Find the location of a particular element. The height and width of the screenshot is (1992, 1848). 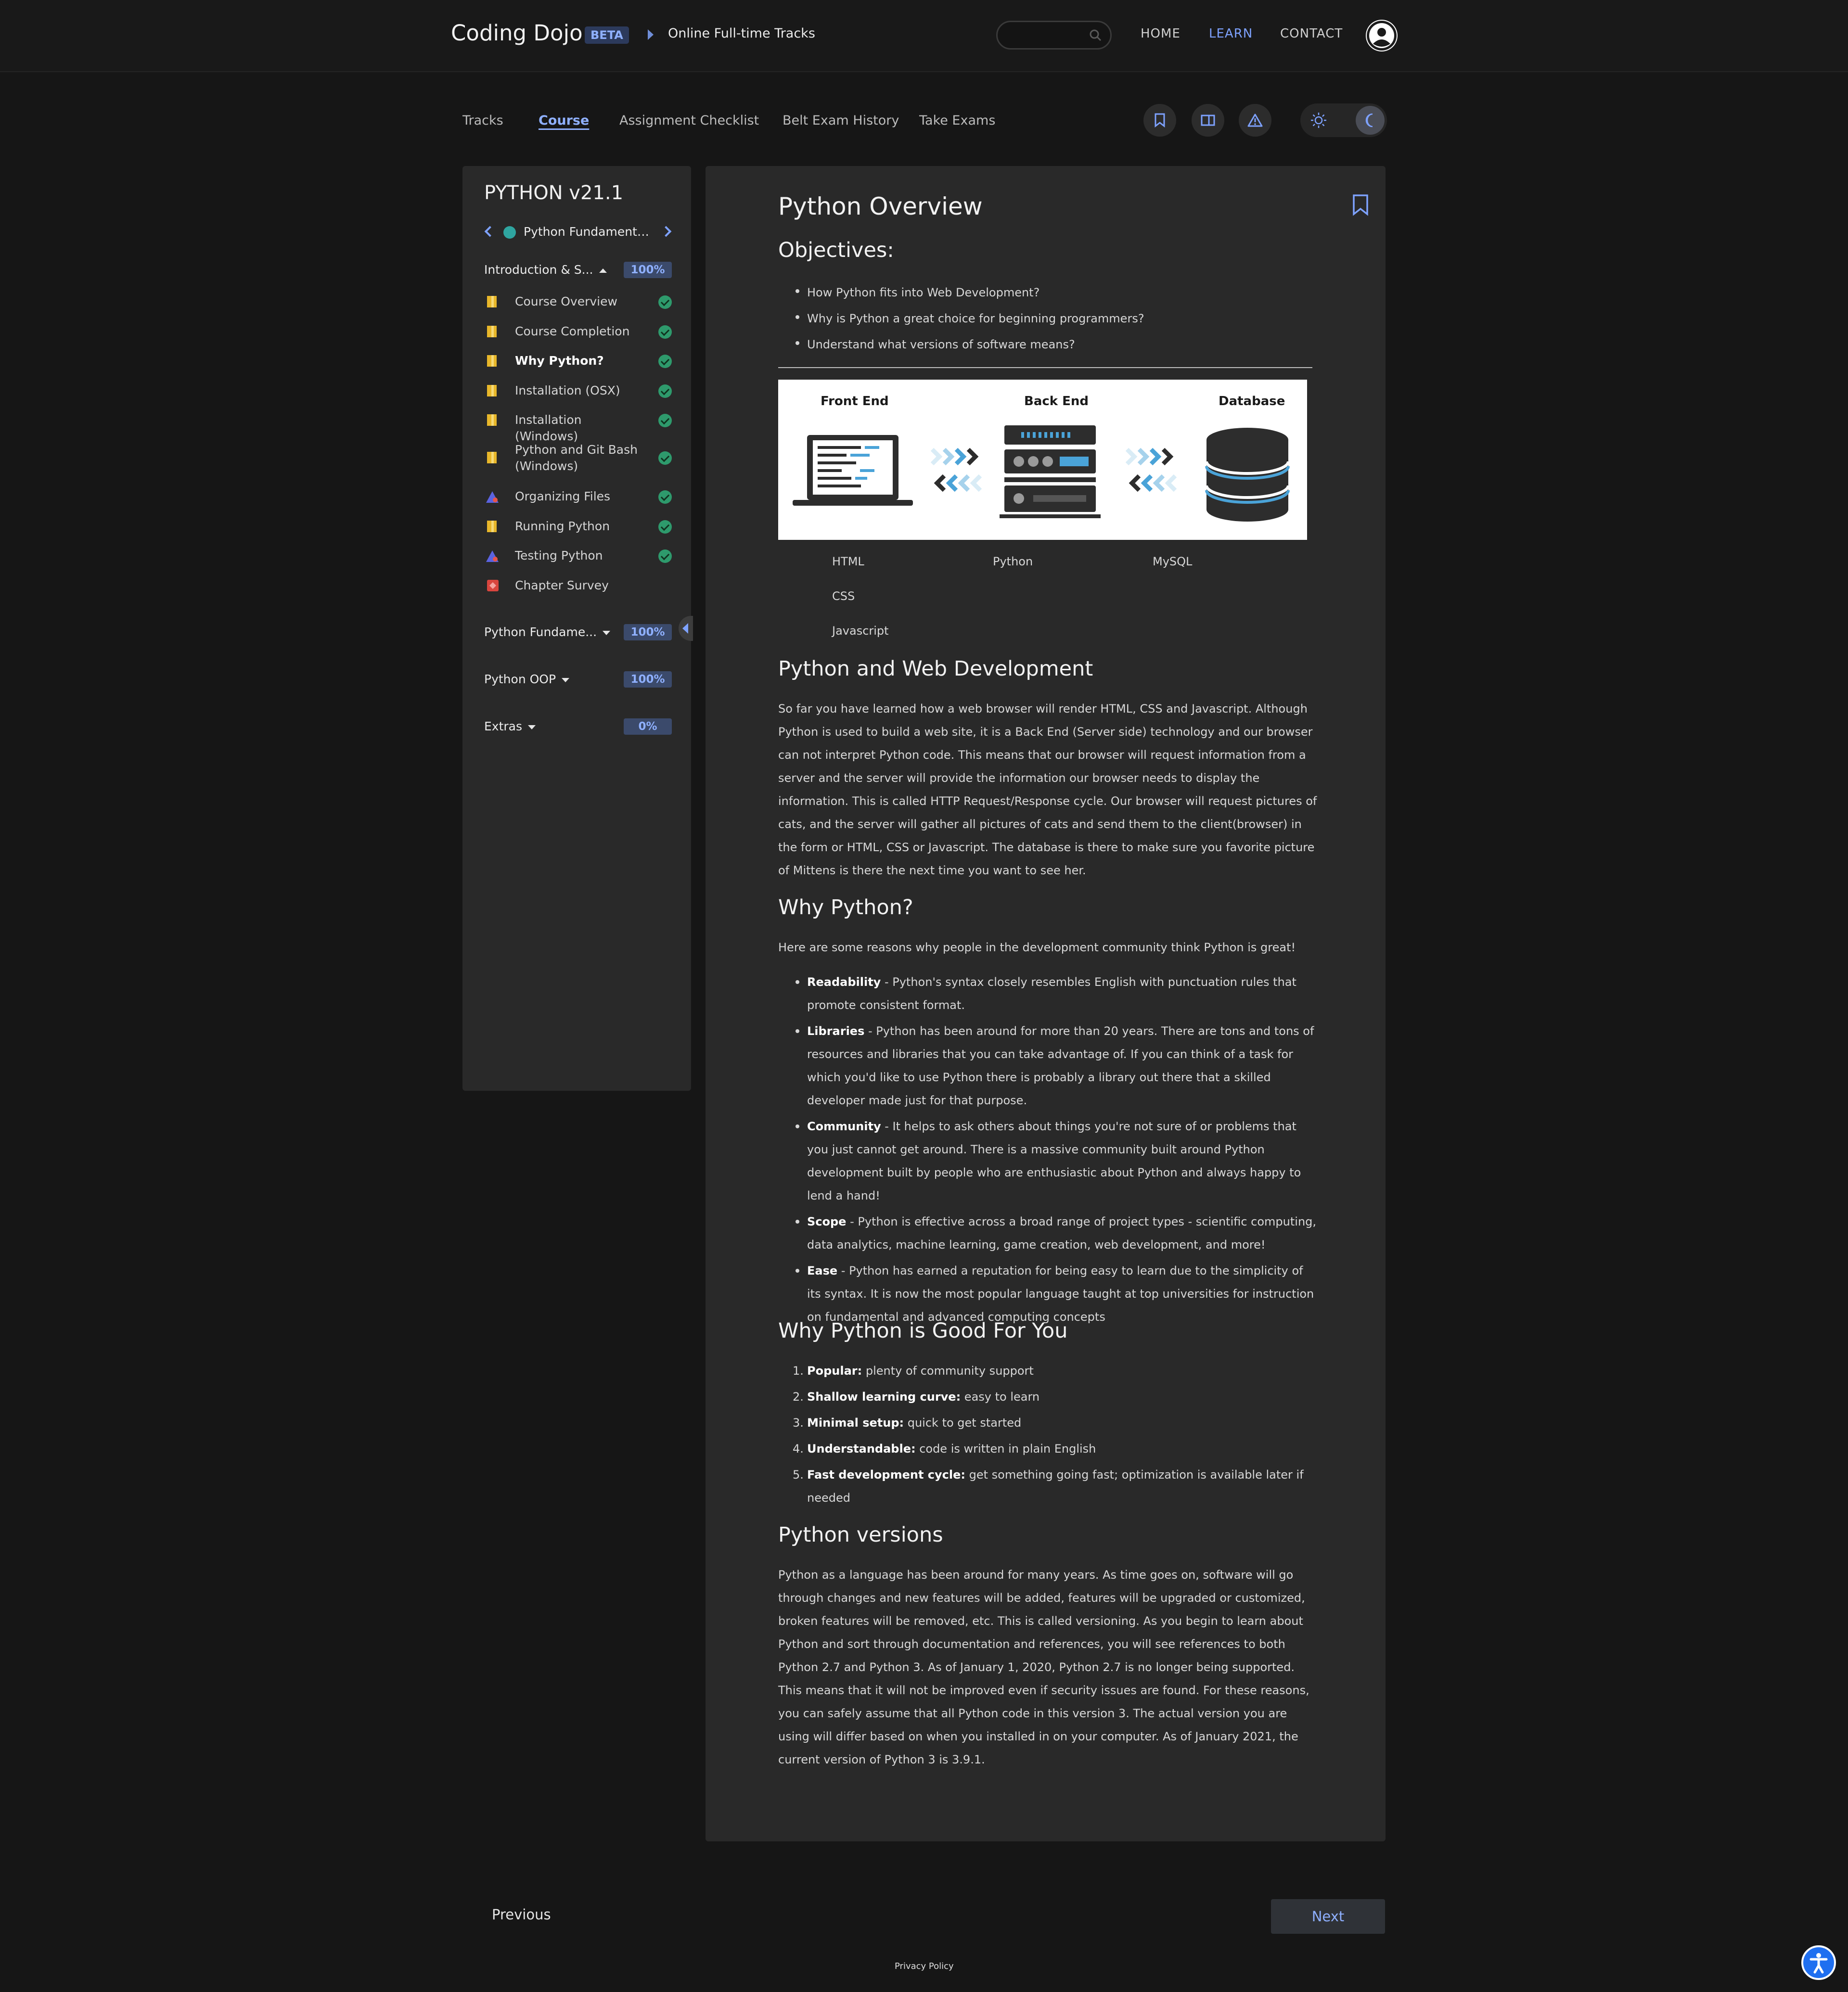

architecture-diagram: Front End Back End Database is located at coordinates (1042, 460).